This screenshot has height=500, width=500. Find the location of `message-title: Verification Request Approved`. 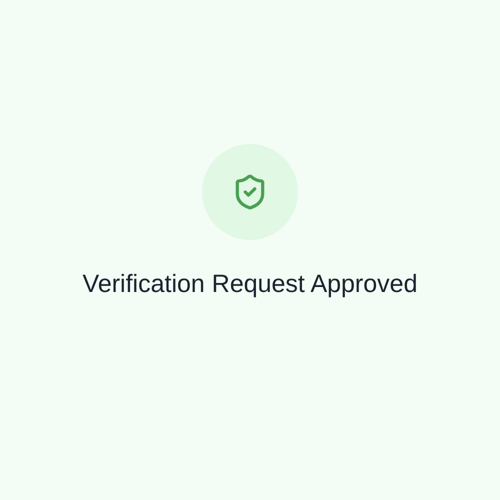

message-title: Verification Request Approved is located at coordinates (250, 284).